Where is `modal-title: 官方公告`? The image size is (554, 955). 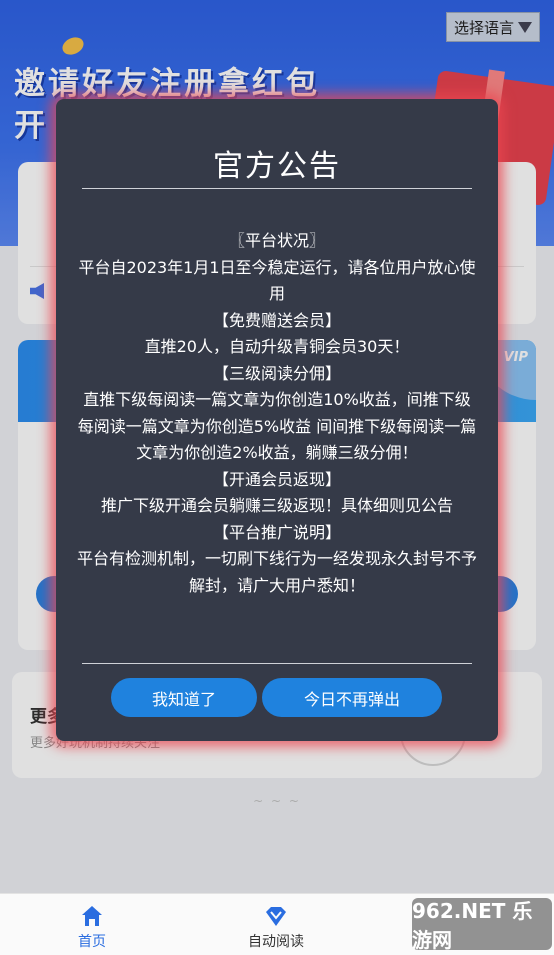 modal-title: 官方公告 is located at coordinates (277, 166).